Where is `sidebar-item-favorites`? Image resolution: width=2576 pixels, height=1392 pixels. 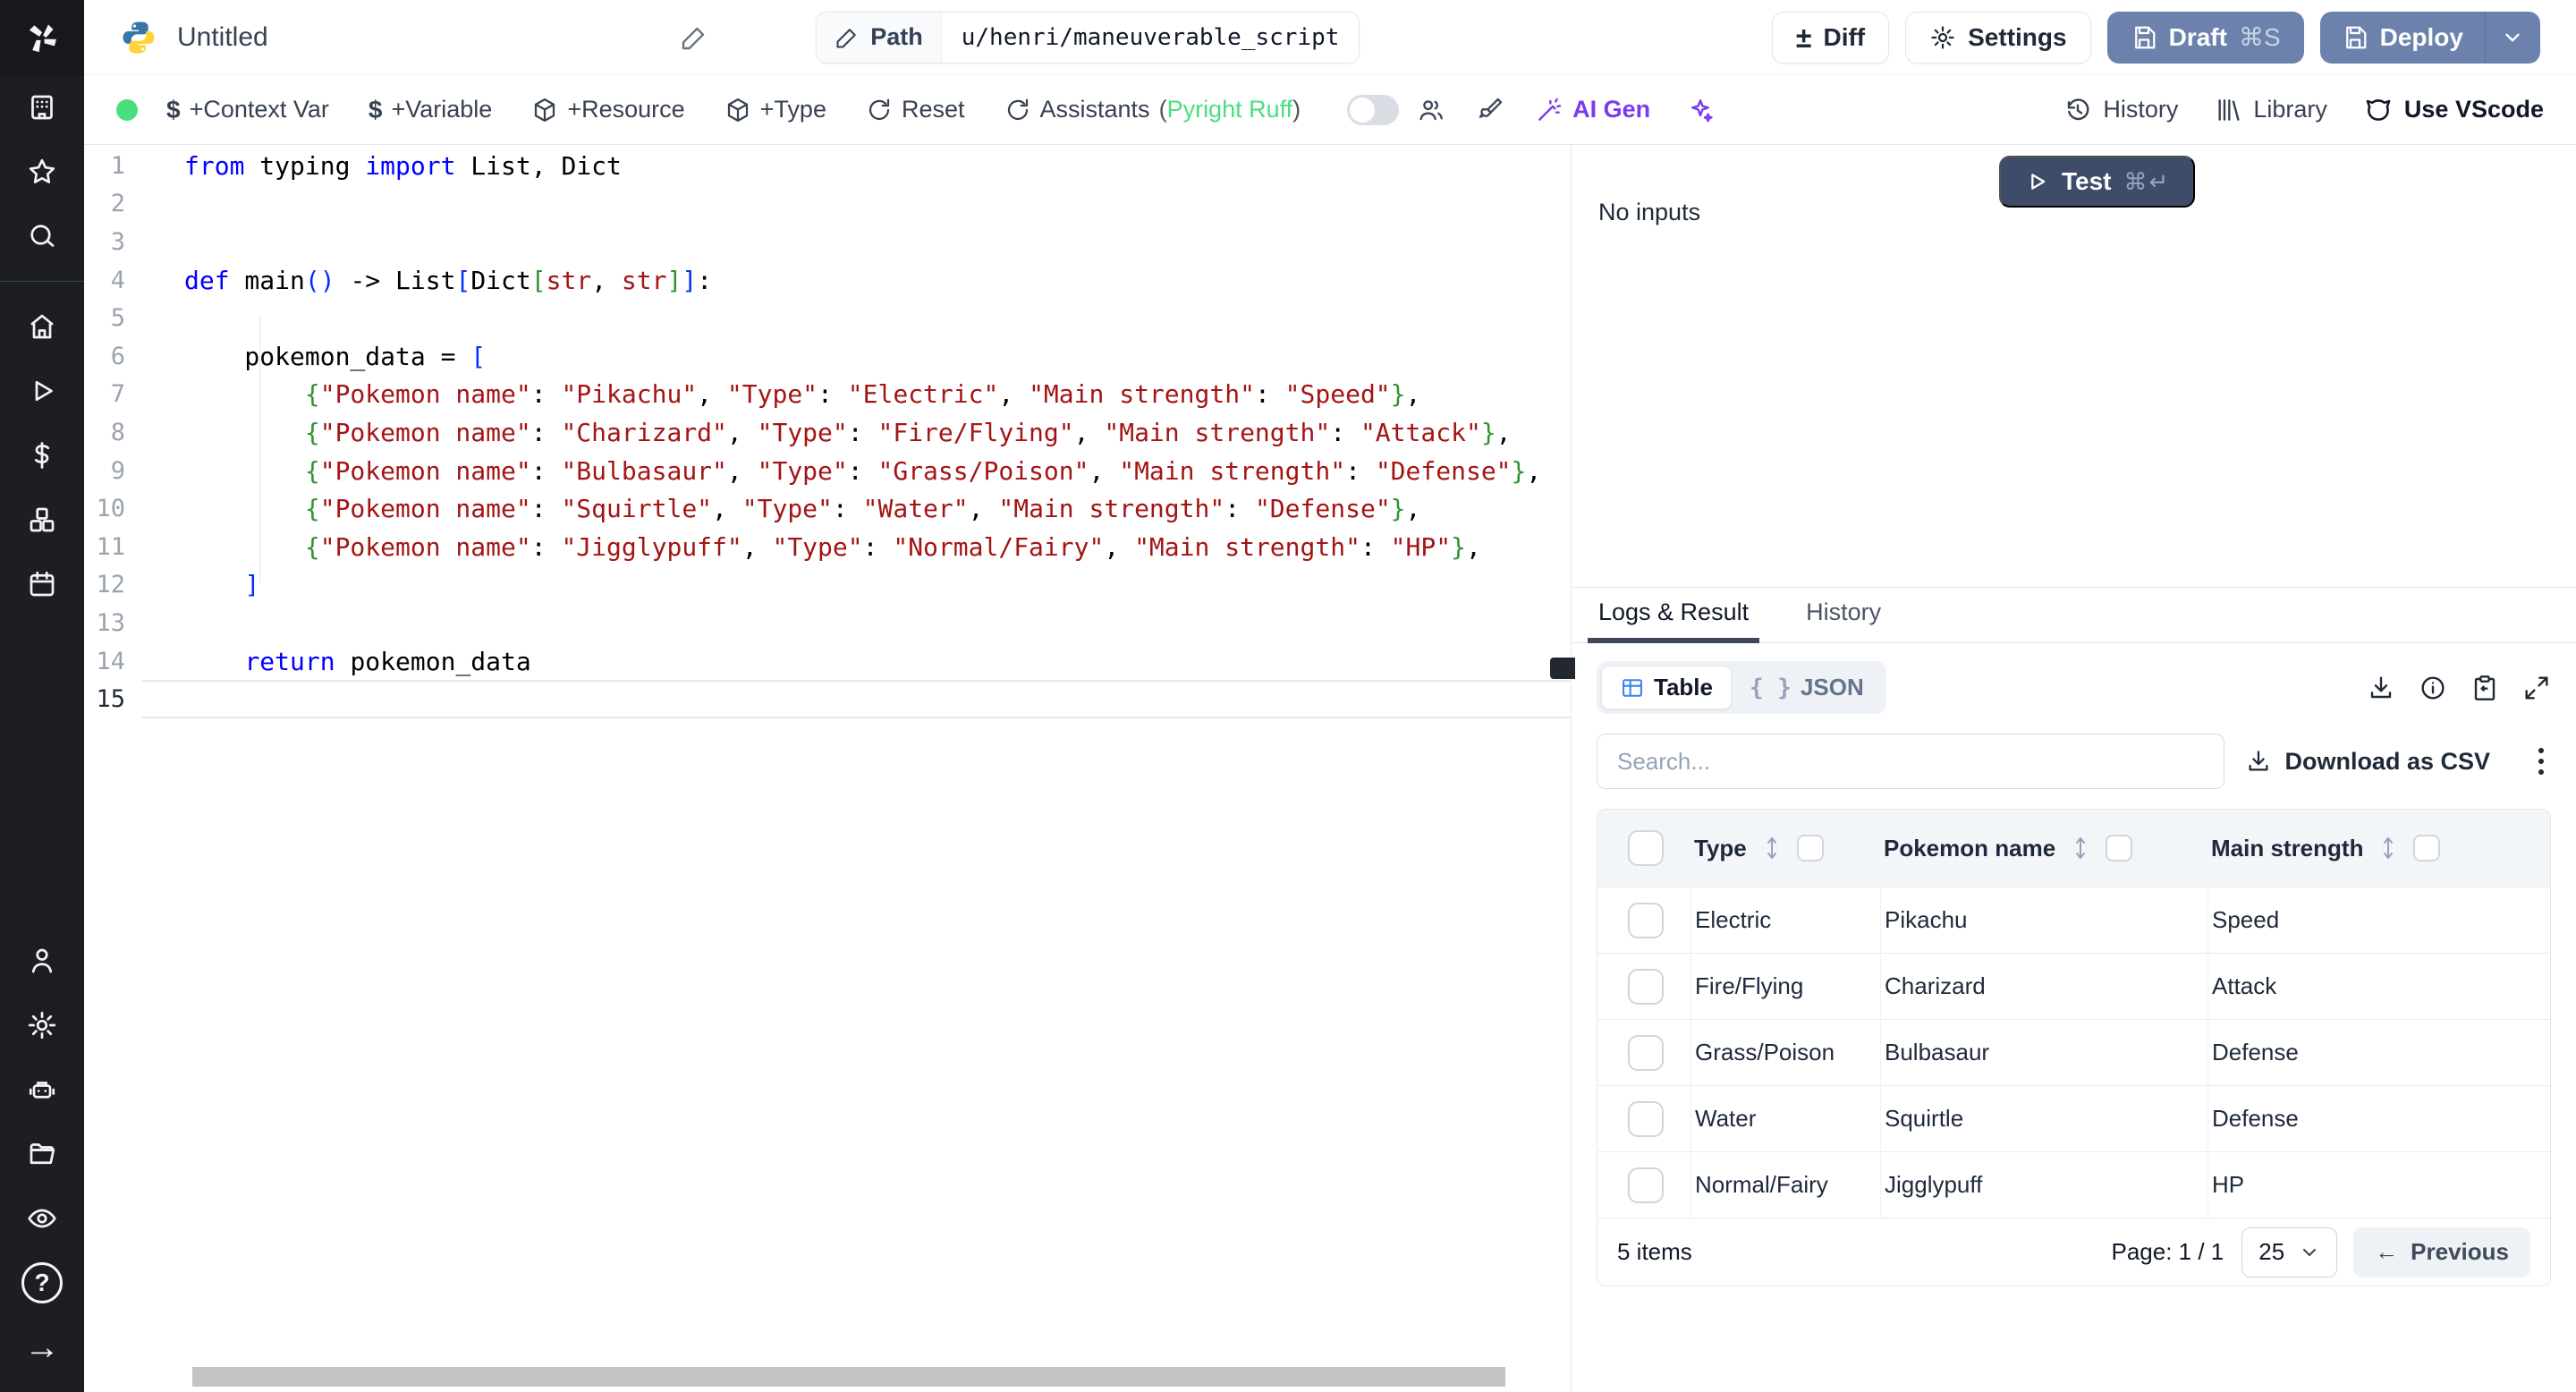 sidebar-item-favorites is located at coordinates (42, 172).